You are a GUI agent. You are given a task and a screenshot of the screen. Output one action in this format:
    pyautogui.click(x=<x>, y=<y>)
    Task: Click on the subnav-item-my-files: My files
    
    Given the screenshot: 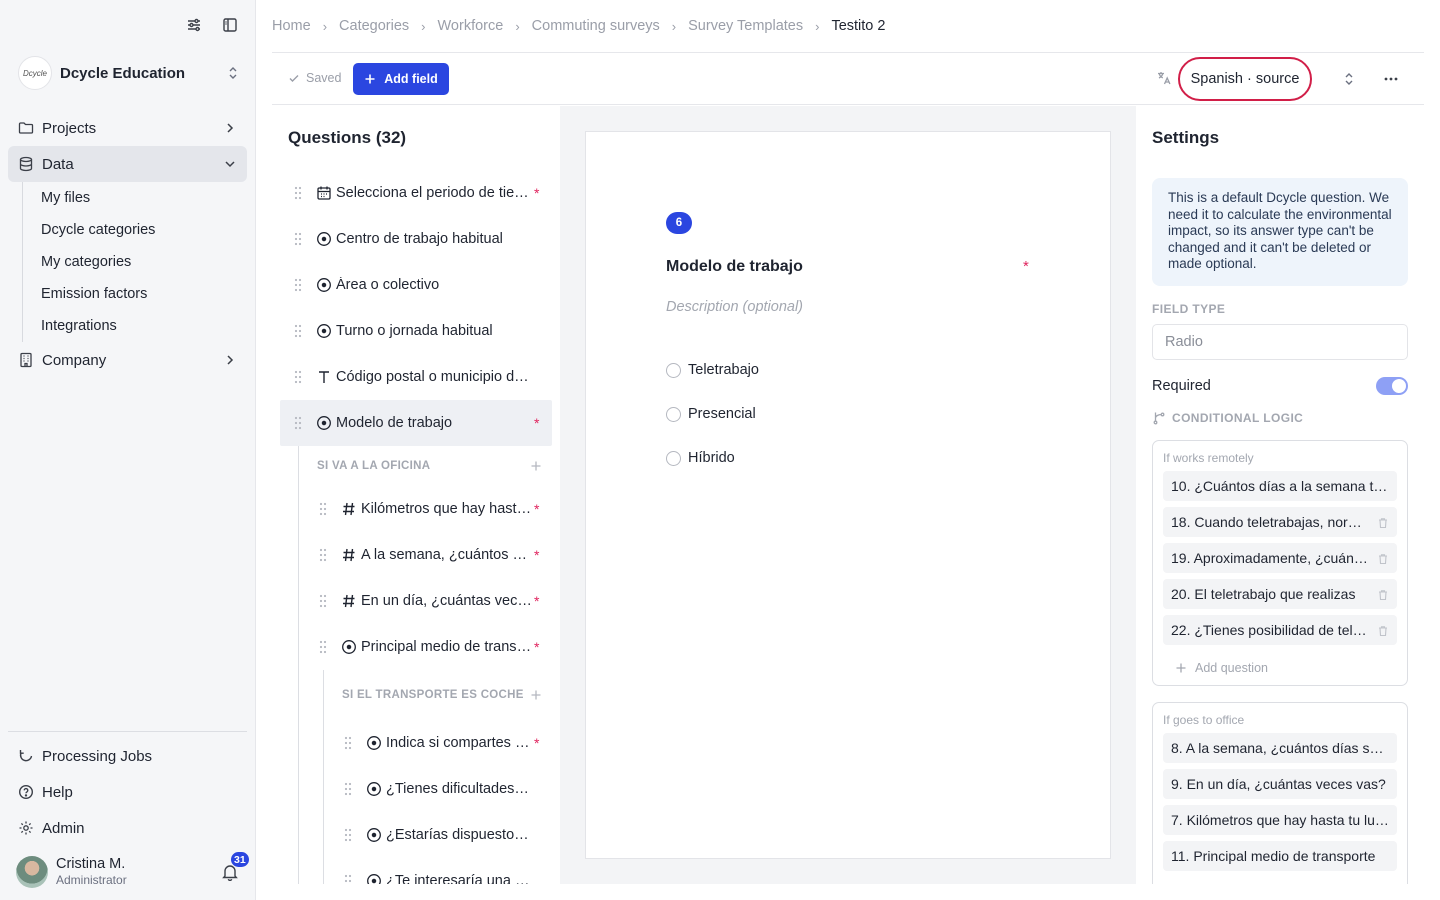 What is the action you would take?
    pyautogui.click(x=135, y=198)
    